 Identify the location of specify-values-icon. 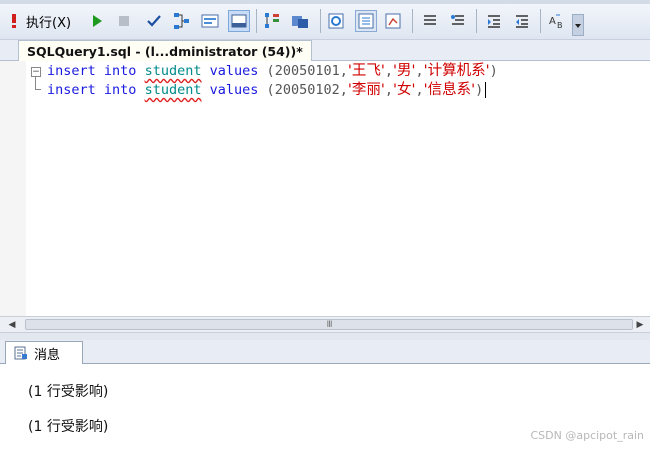
(337, 21).